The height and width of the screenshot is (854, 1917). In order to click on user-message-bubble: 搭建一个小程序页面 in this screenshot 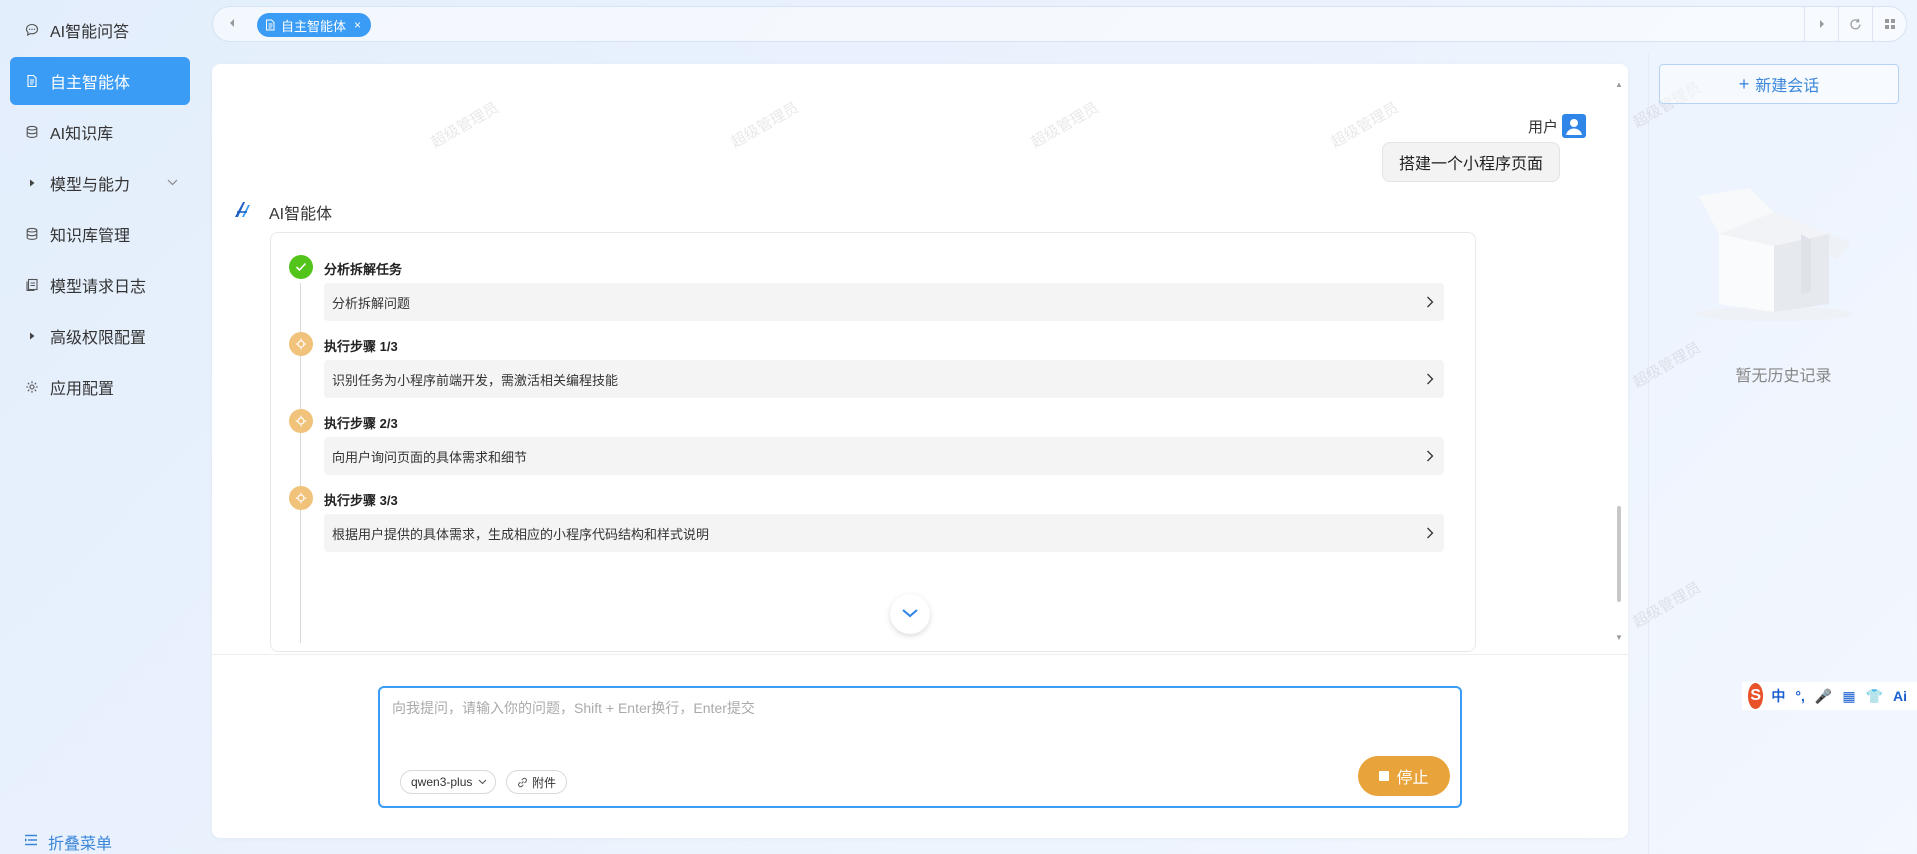, I will do `click(1470, 162)`.